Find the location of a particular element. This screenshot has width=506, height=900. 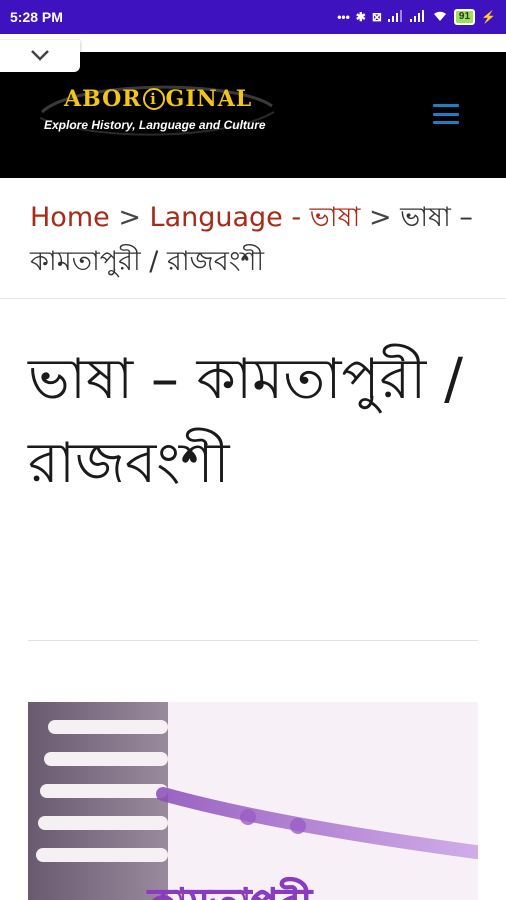

page-title: ভাষা – কামতাপুরী / রাজবংশী is located at coordinates (245, 421).